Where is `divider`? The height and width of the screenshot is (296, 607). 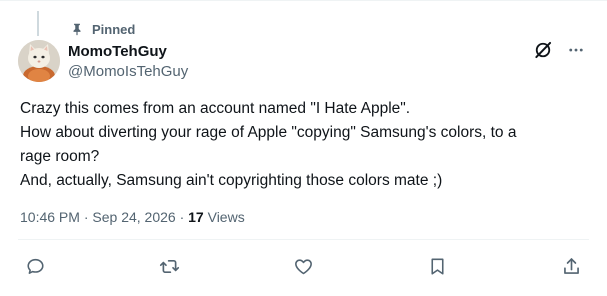
divider is located at coordinates (303, 239).